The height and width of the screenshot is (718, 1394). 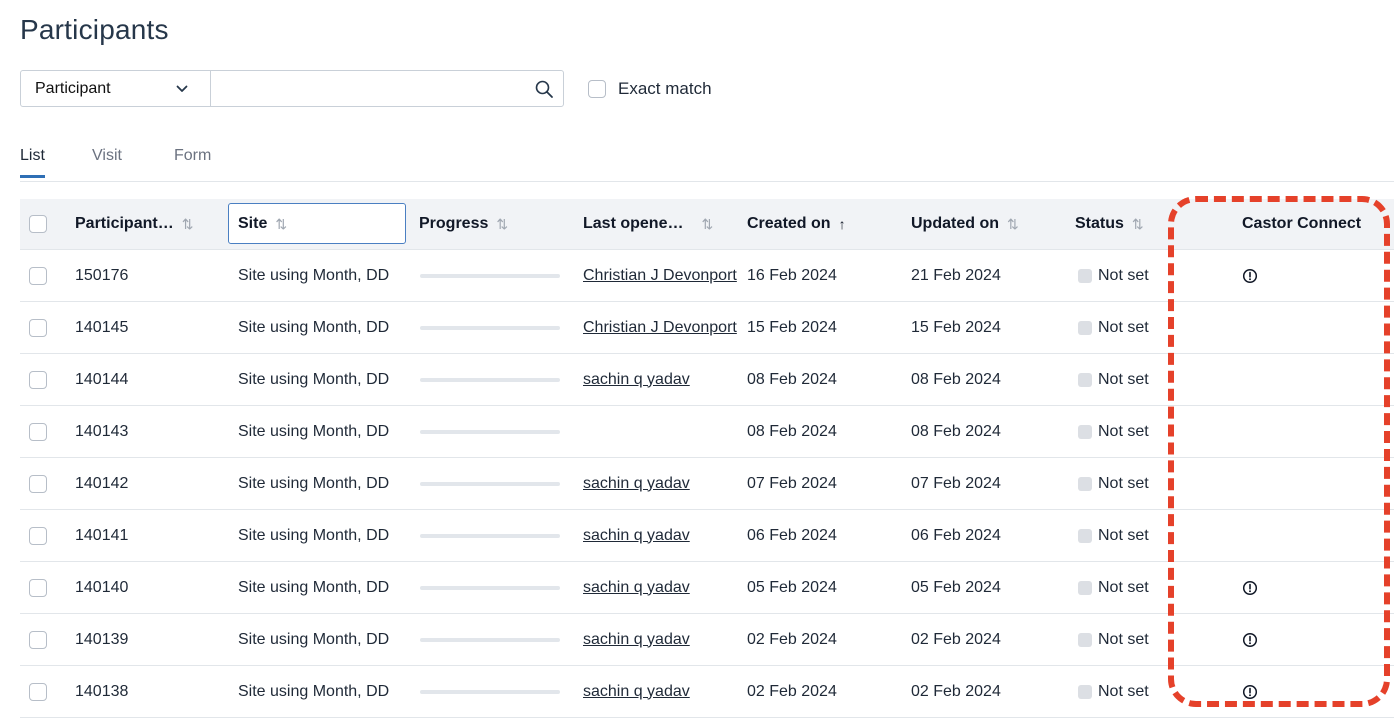 What do you see at coordinates (544, 88) in the screenshot?
I see `search-icon` at bounding box center [544, 88].